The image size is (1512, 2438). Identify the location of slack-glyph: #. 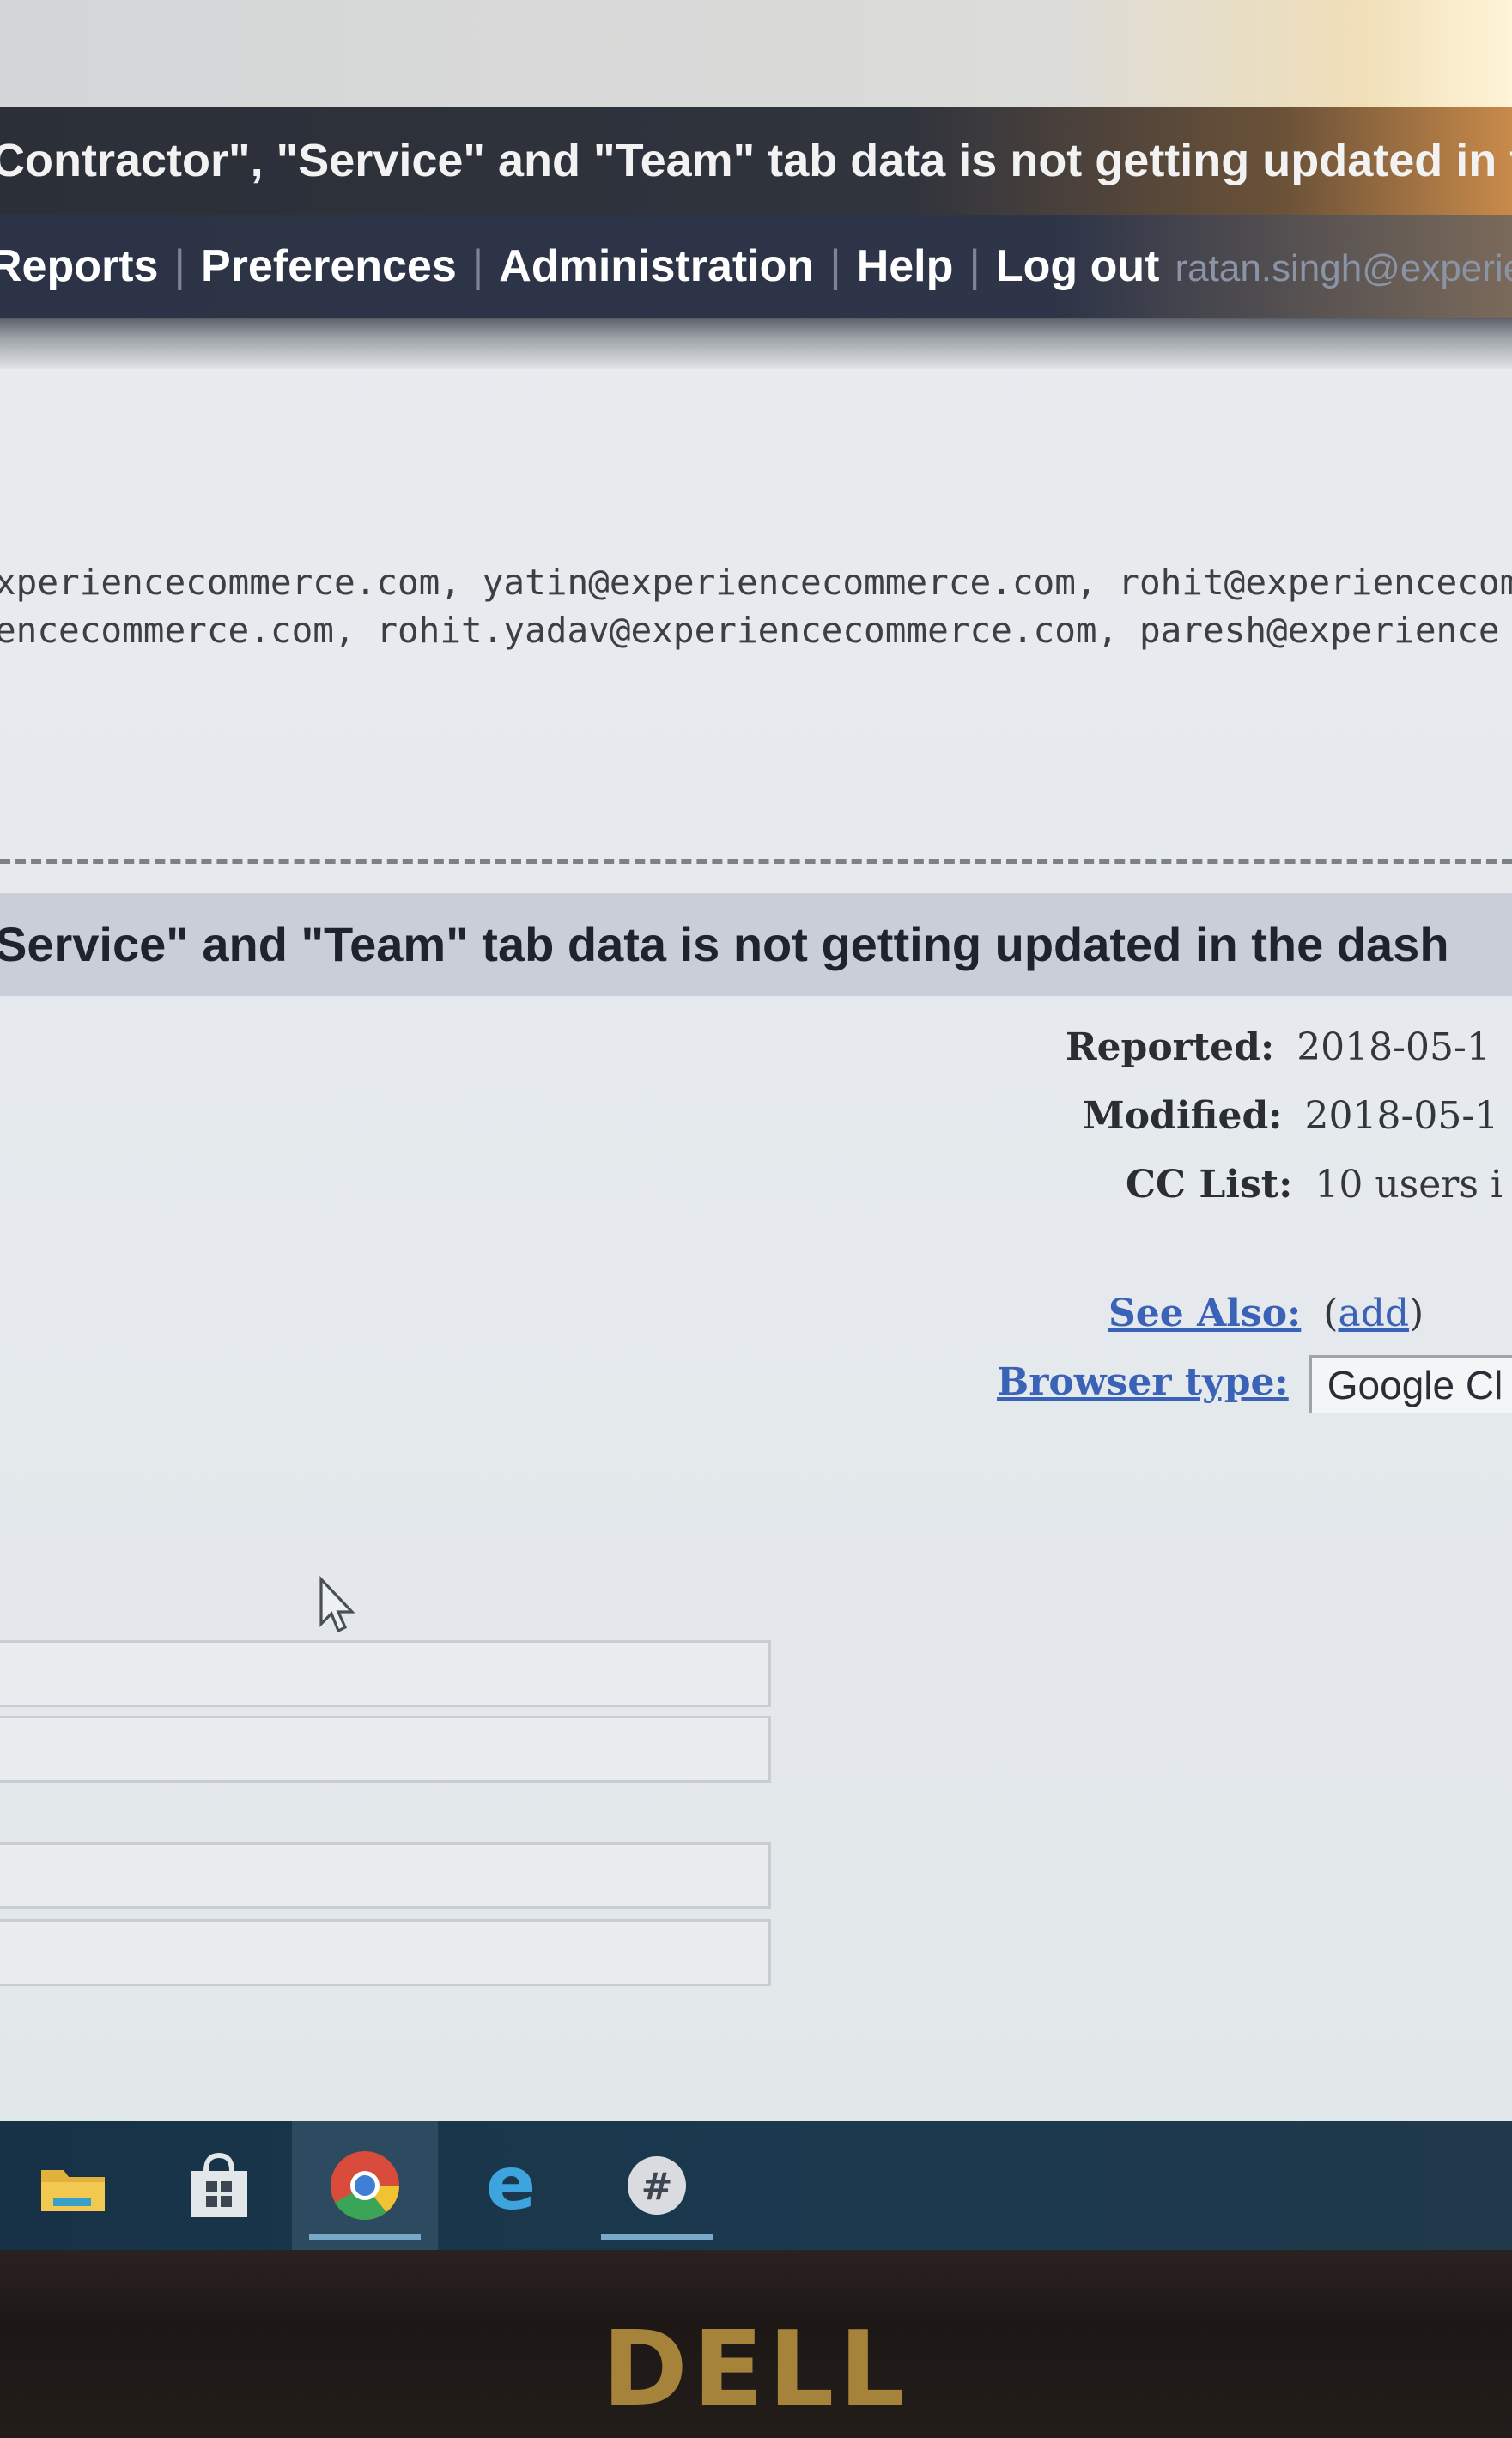
(657, 2185).